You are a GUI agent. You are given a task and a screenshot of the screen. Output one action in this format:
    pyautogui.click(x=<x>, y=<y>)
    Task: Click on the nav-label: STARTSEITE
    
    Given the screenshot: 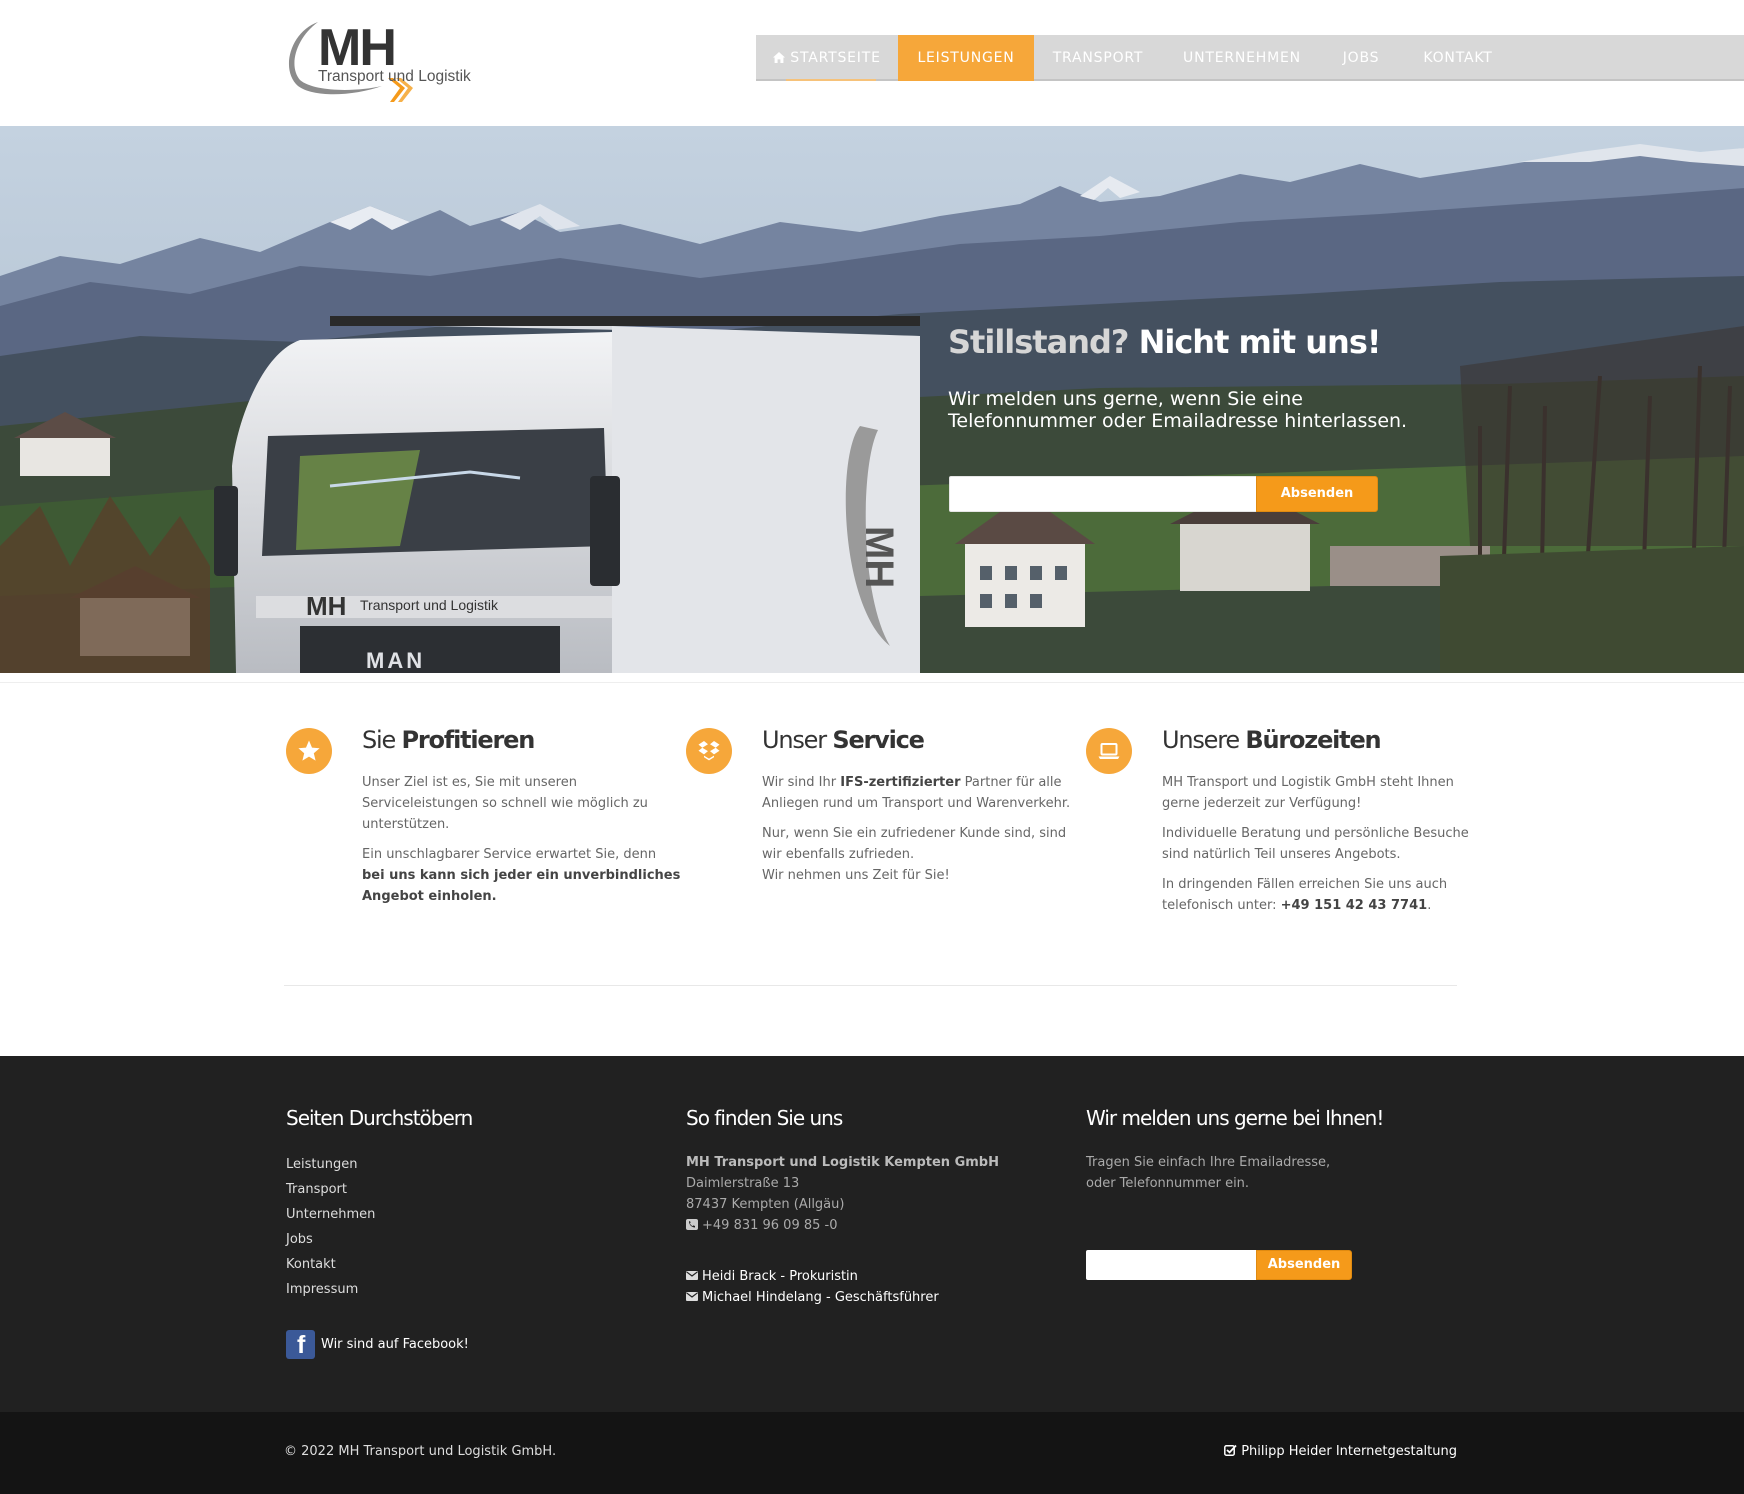 What is the action you would take?
    pyautogui.click(x=835, y=58)
    